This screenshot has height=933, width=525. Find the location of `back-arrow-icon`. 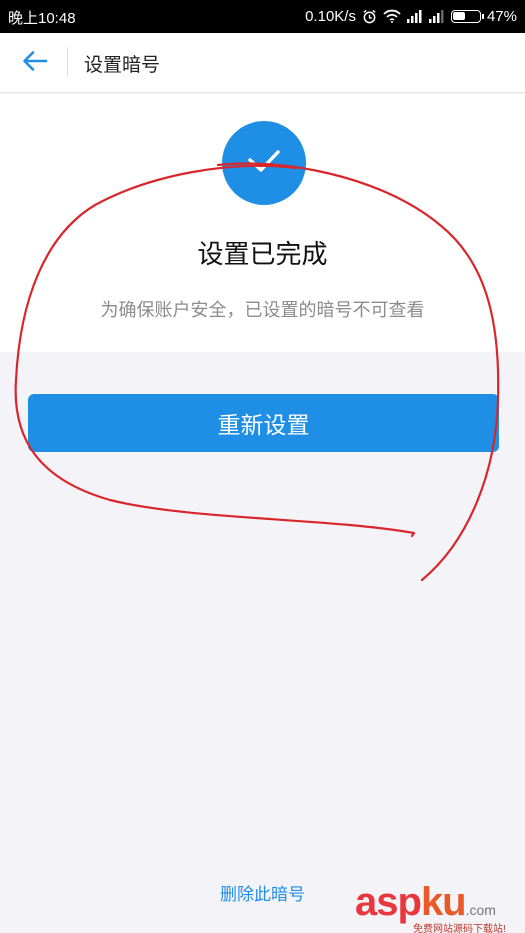

back-arrow-icon is located at coordinates (35, 63).